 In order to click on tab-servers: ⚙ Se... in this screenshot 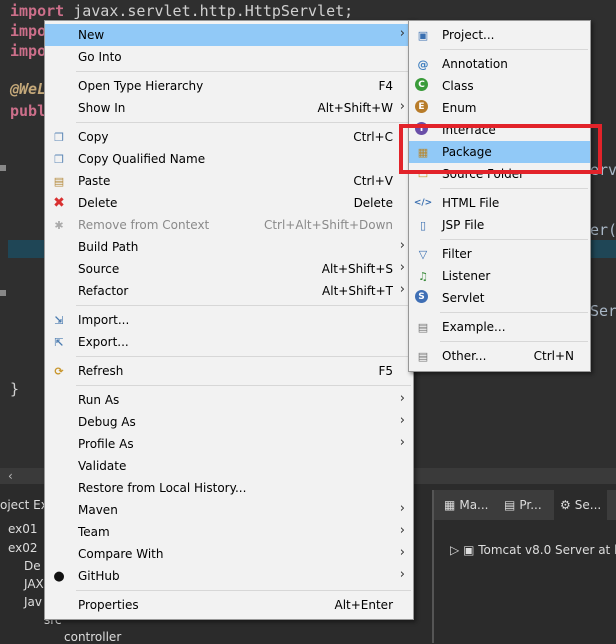, I will do `click(581, 505)`.